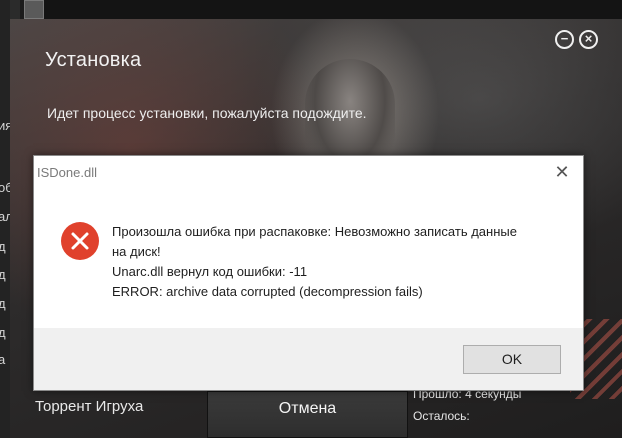  What do you see at coordinates (308, 359) in the screenshot?
I see `dialog-footer: OK` at bounding box center [308, 359].